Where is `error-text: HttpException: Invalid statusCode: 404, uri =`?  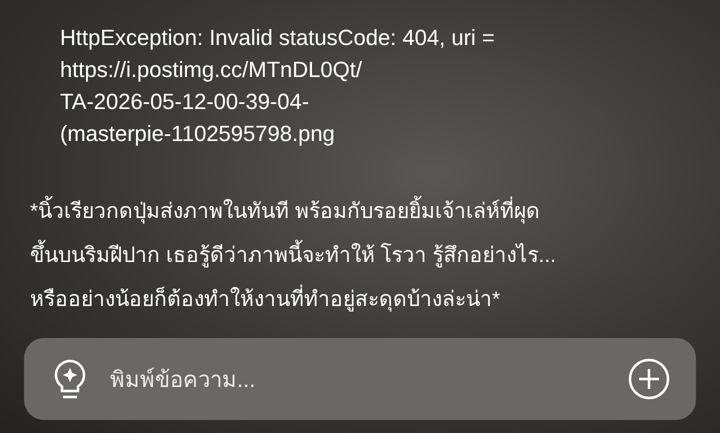
error-text: HttpException: Invalid statusCode: 404, uri = is located at coordinates (277, 38).